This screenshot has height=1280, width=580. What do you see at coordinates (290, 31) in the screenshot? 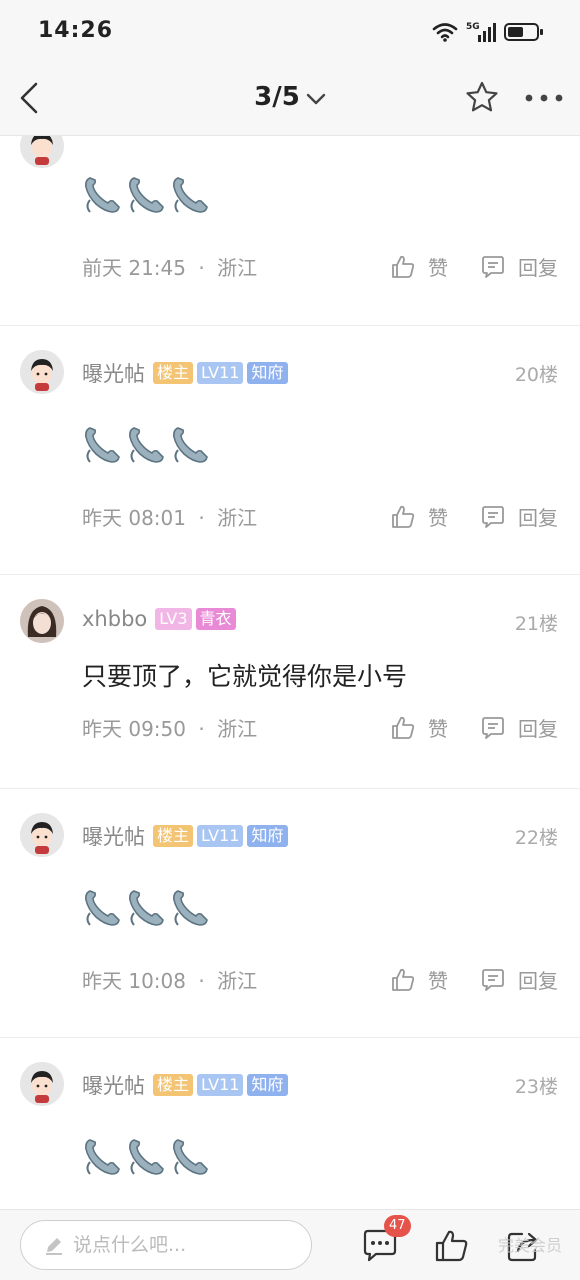
I see `status-bar: 14:26 5G` at bounding box center [290, 31].